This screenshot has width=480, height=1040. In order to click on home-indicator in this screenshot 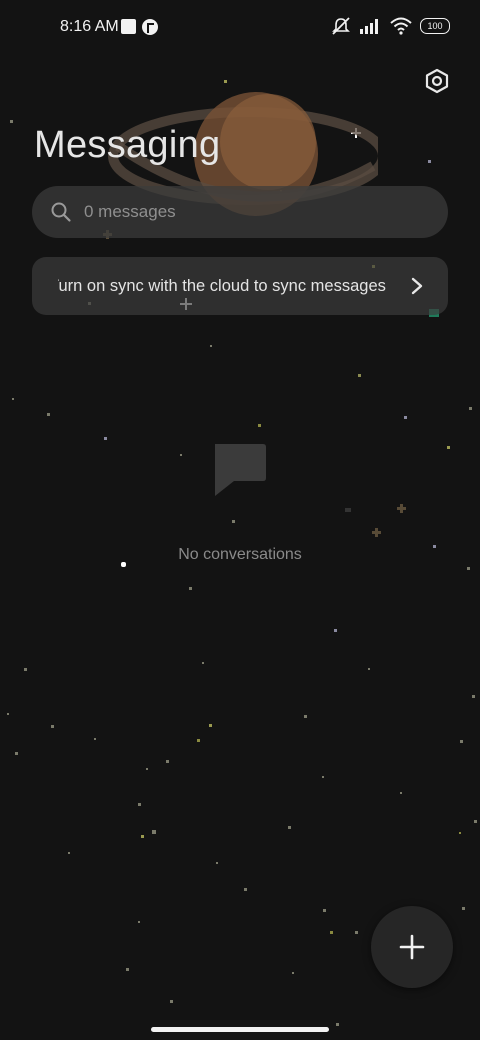, I will do `click(240, 1029)`.